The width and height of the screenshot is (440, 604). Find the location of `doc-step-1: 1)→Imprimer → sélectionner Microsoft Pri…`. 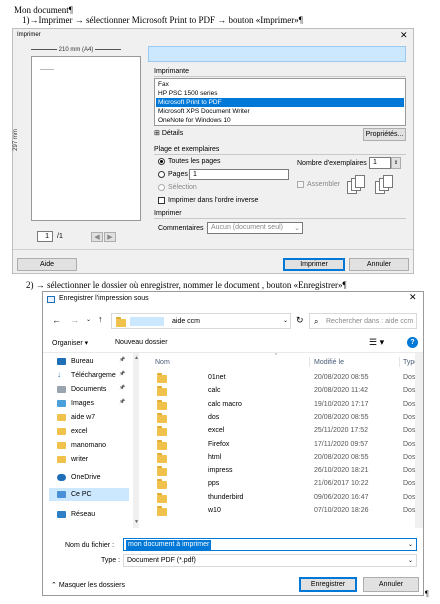

doc-step-1: 1)→Imprimer → sélectionner Microsoft Pri… is located at coordinates (162, 20).